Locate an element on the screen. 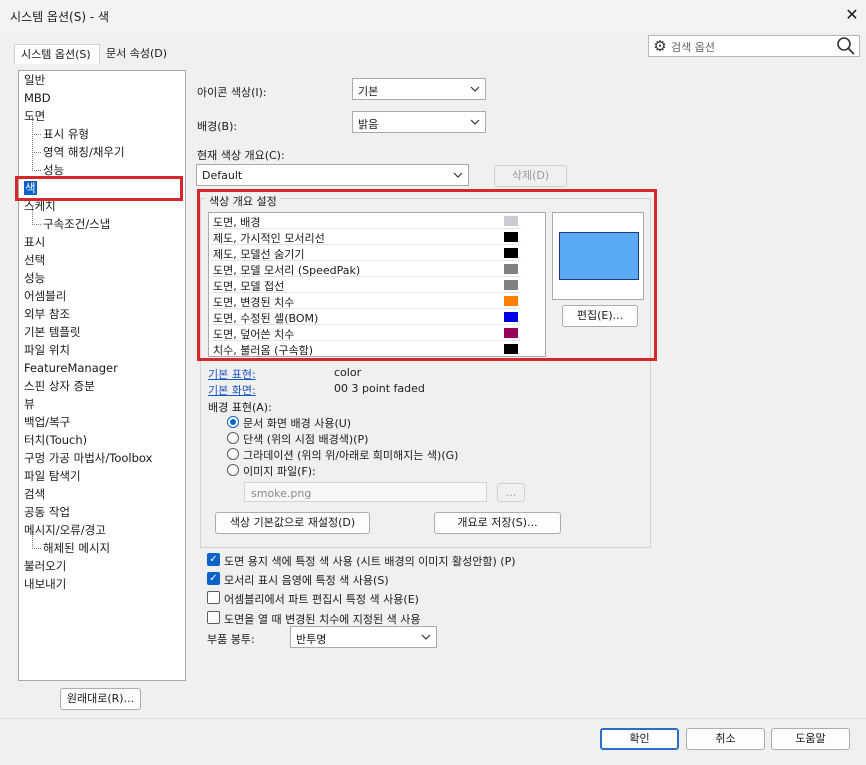  tree-item-backup-recover: 백업/복구 is located at coordinates (47, 422).